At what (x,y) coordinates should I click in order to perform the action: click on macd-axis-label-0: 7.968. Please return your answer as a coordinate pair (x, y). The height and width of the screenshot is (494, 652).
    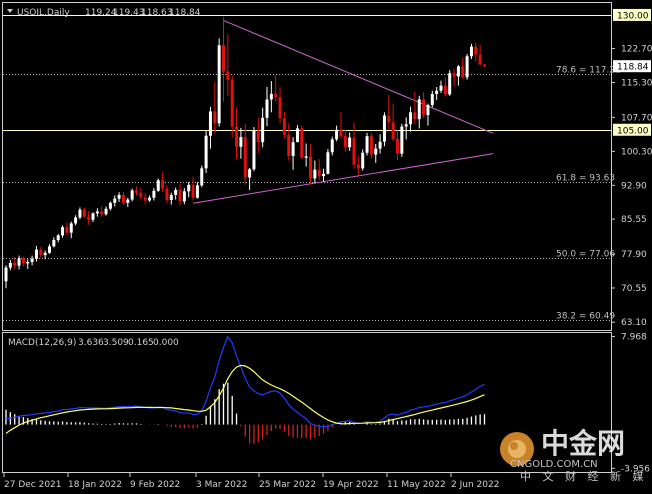
    Looking at the image, I should click on (634, 338).